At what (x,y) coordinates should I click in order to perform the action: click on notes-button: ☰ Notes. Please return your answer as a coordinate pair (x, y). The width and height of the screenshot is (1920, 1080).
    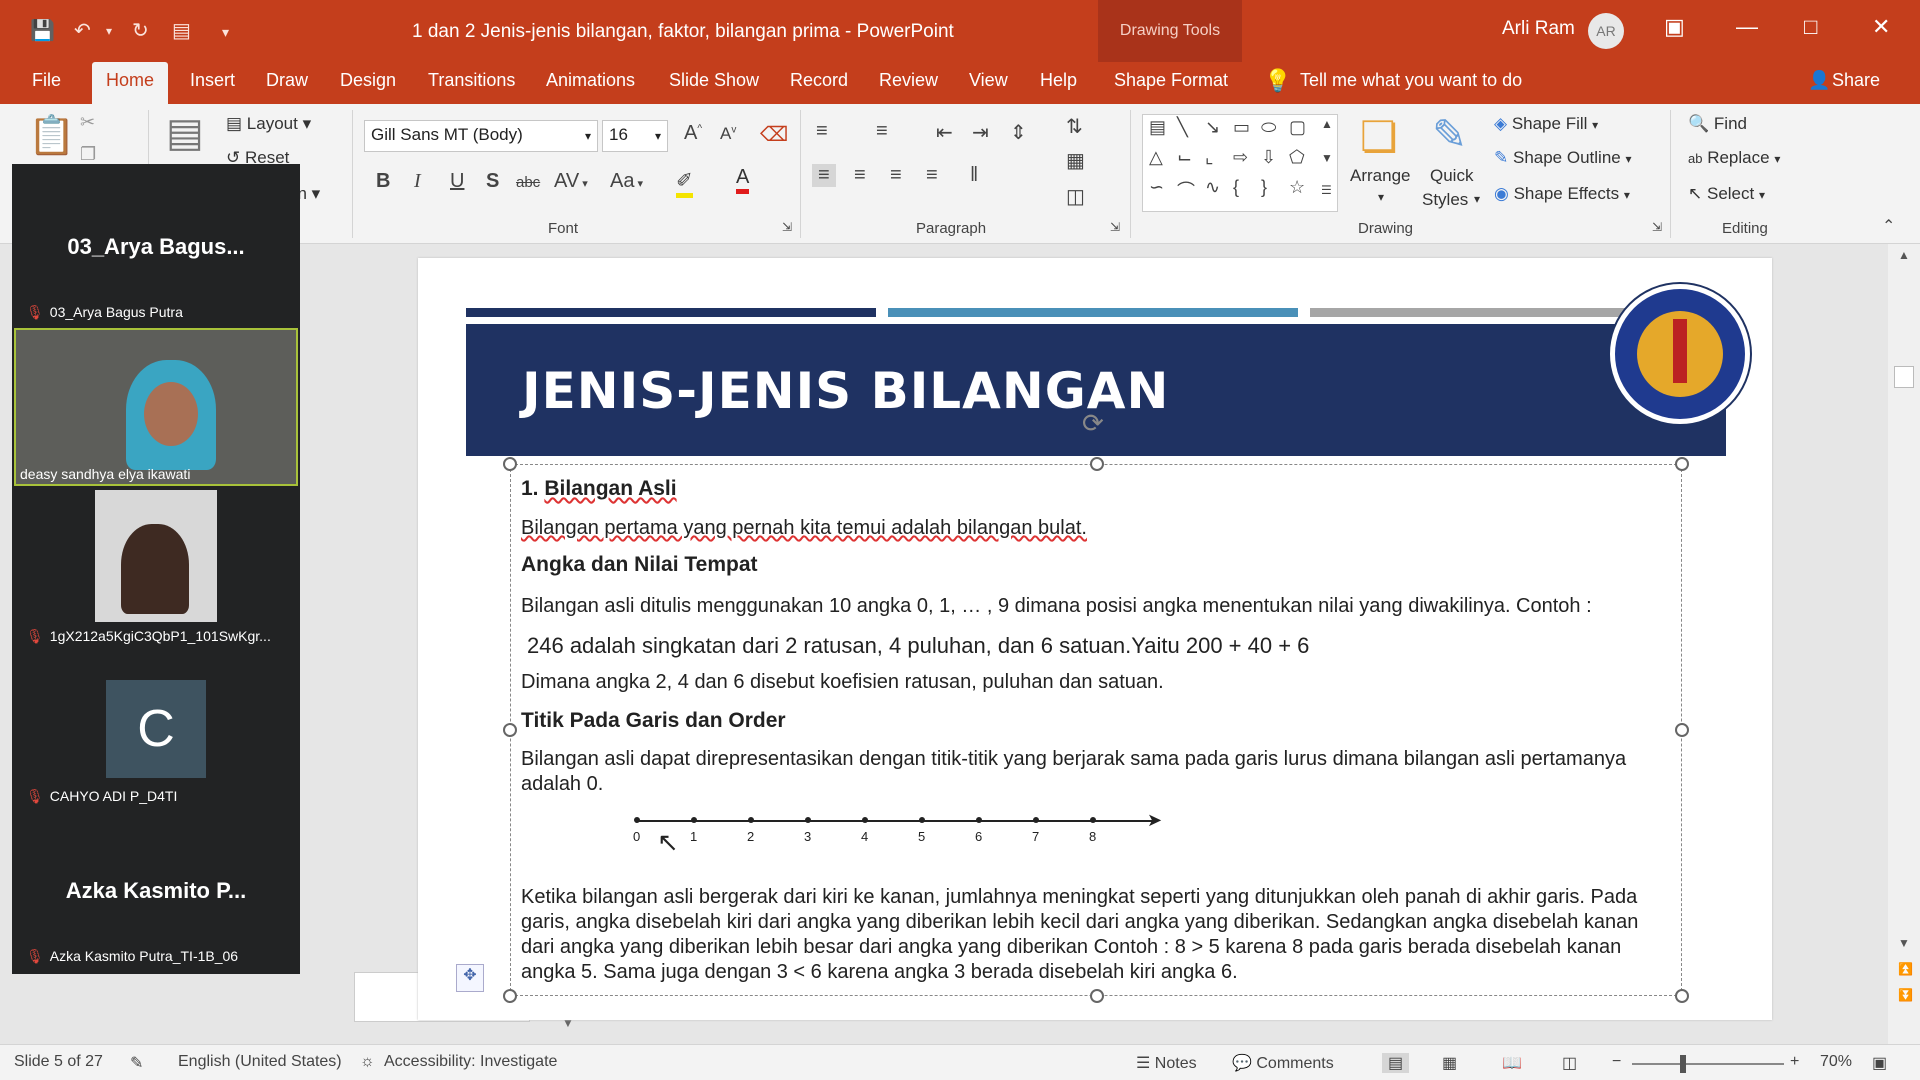
    Looking at the image, I should click on (1166, 1063).